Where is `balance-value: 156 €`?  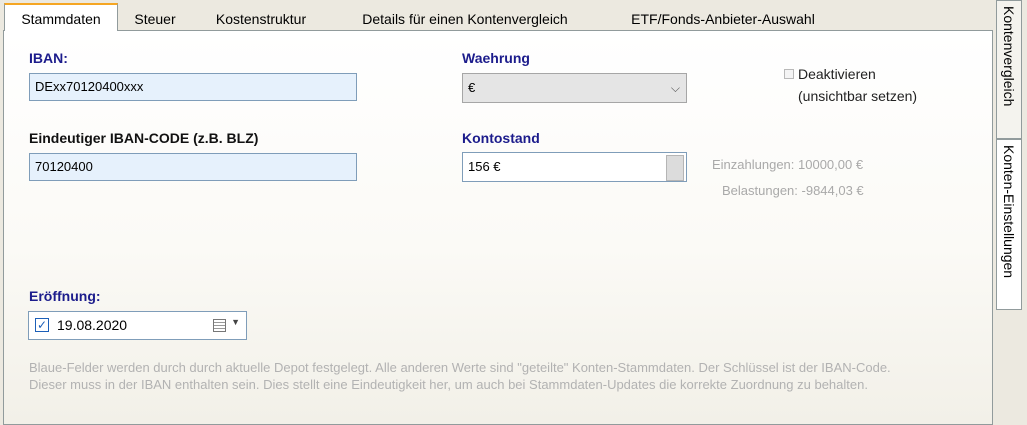
balance-value: 156 € is located at coordinates (484, 166).